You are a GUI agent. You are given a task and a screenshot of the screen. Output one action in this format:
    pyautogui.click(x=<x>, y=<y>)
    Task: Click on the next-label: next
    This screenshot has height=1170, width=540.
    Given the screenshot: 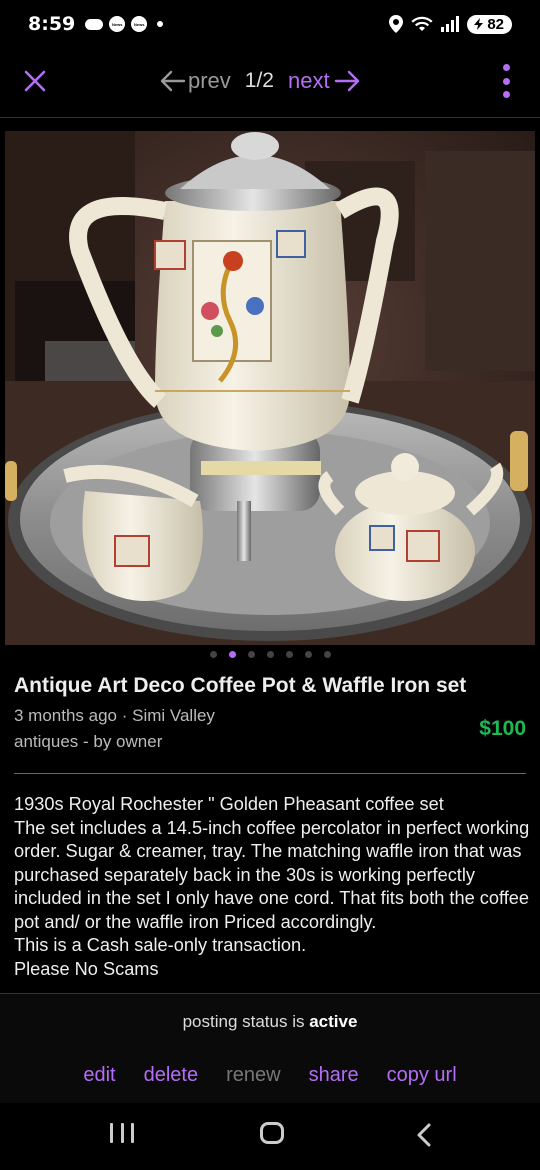 What is the action you would take?
    pyautogui.click(x=309, y=80)
    